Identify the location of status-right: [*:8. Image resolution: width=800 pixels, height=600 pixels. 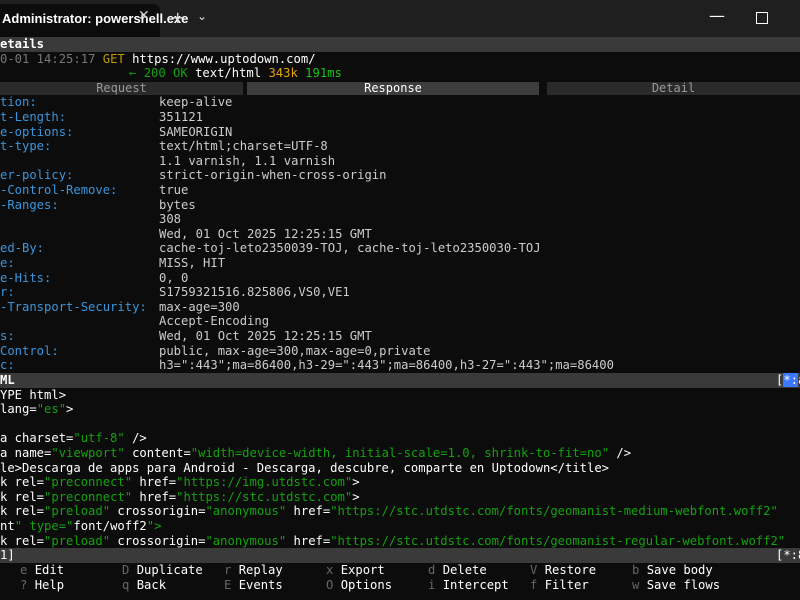
(788, 555).